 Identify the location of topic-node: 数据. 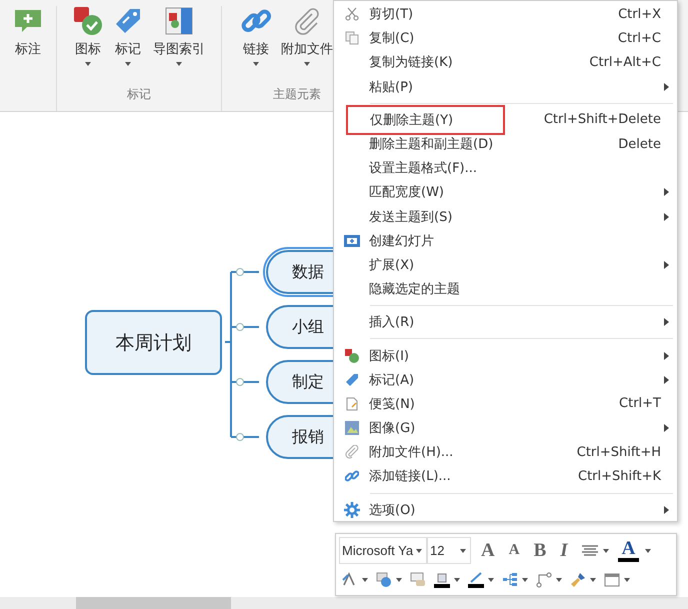
(300, 272).